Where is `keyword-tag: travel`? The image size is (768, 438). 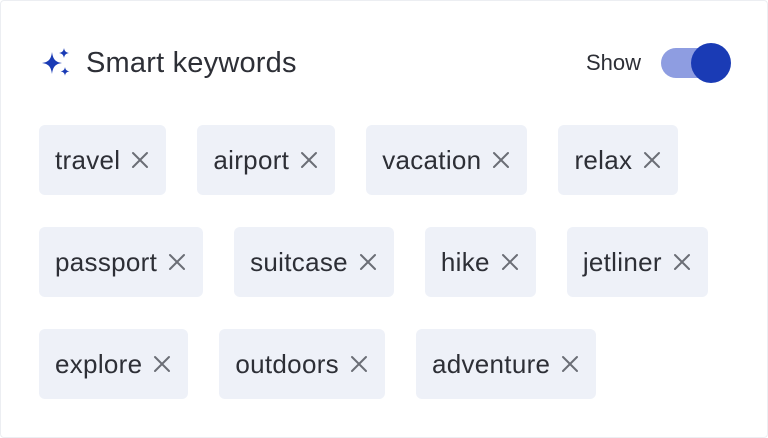 keyword-tag: travel is located at coordinates (103, 160).